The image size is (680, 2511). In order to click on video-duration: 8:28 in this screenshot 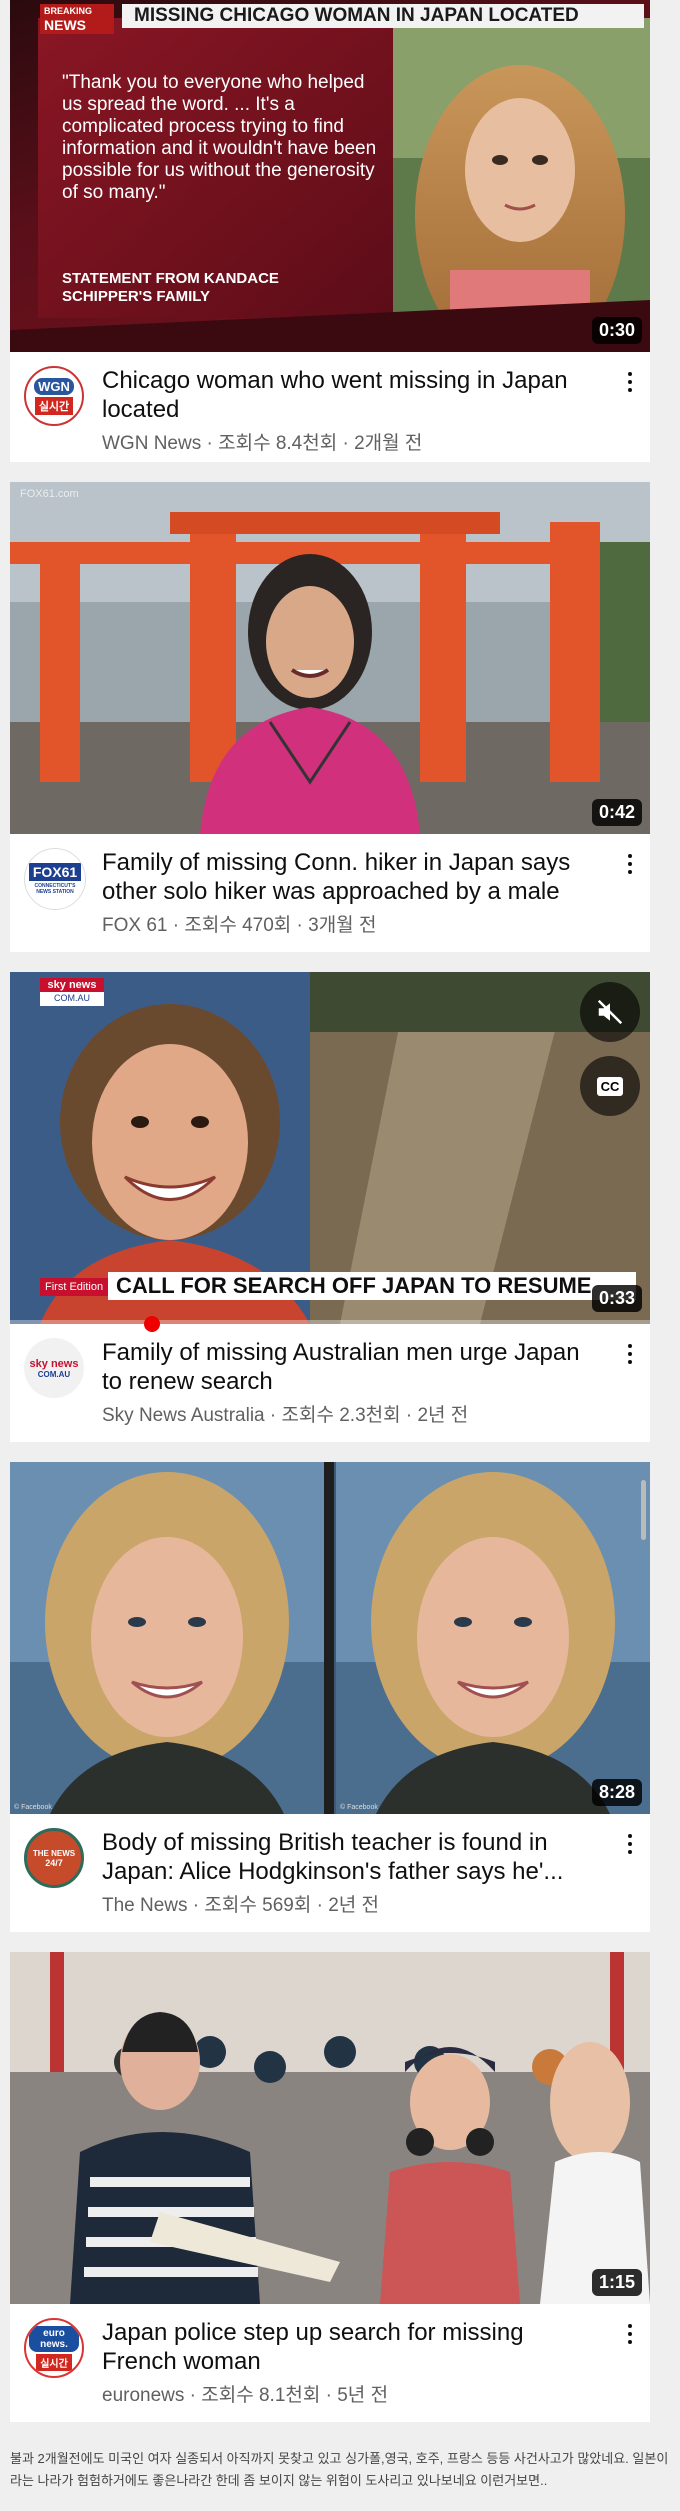, I will do `click(616, 1792)`.